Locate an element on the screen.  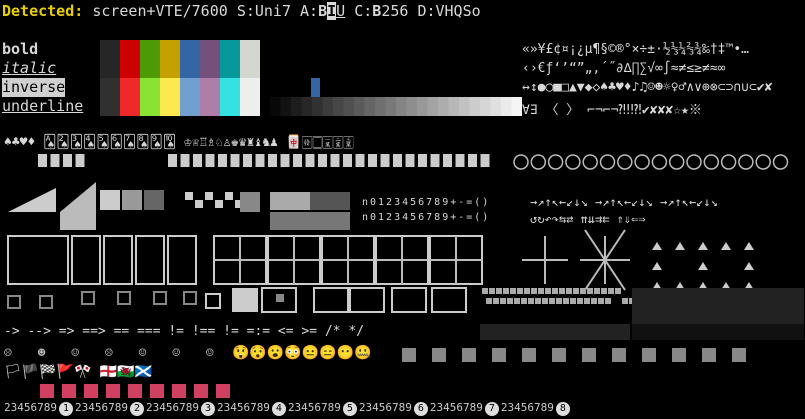
inner-square is located at coordinates (280, 298).